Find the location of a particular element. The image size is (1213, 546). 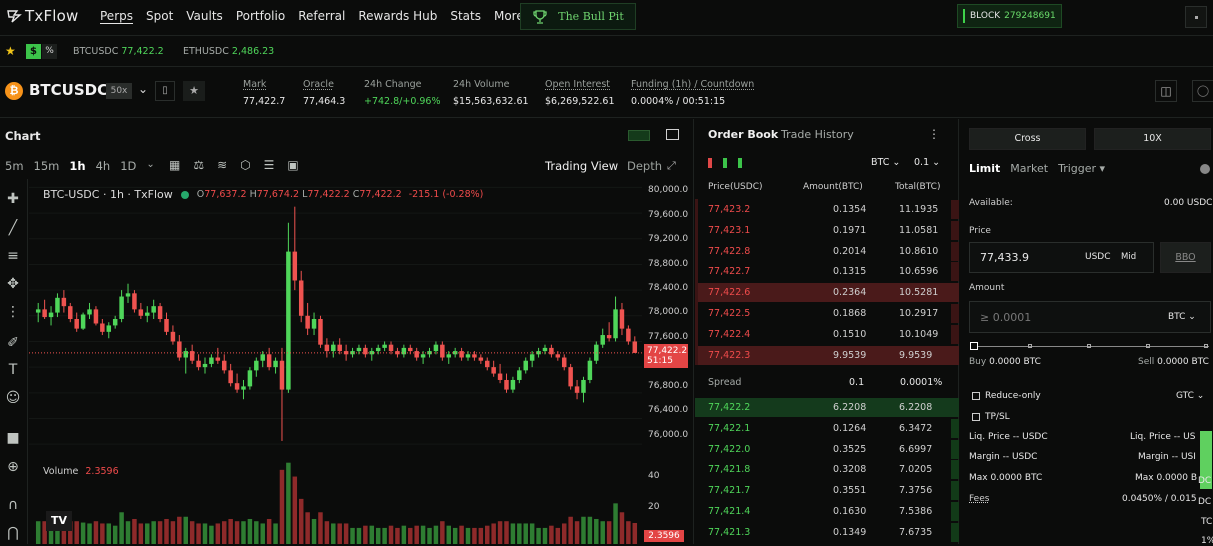

market-symbol-selector: BTCUSDC is located at coordinates (68, 90).